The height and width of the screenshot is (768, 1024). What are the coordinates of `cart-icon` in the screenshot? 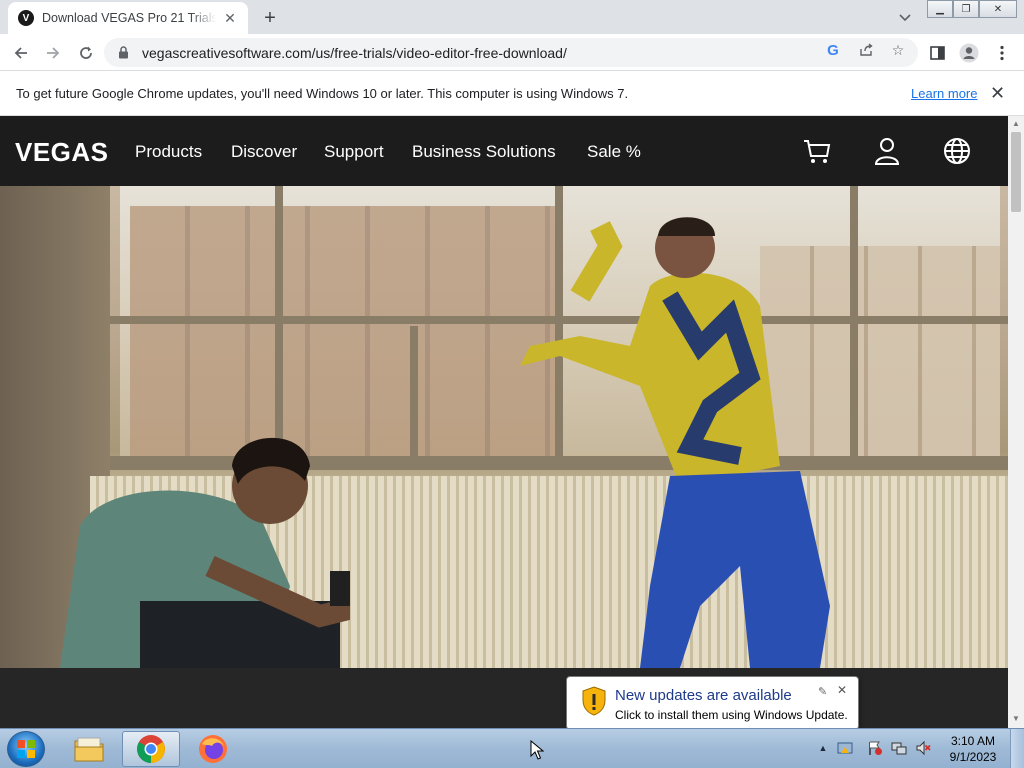 It's located at (817, 151).